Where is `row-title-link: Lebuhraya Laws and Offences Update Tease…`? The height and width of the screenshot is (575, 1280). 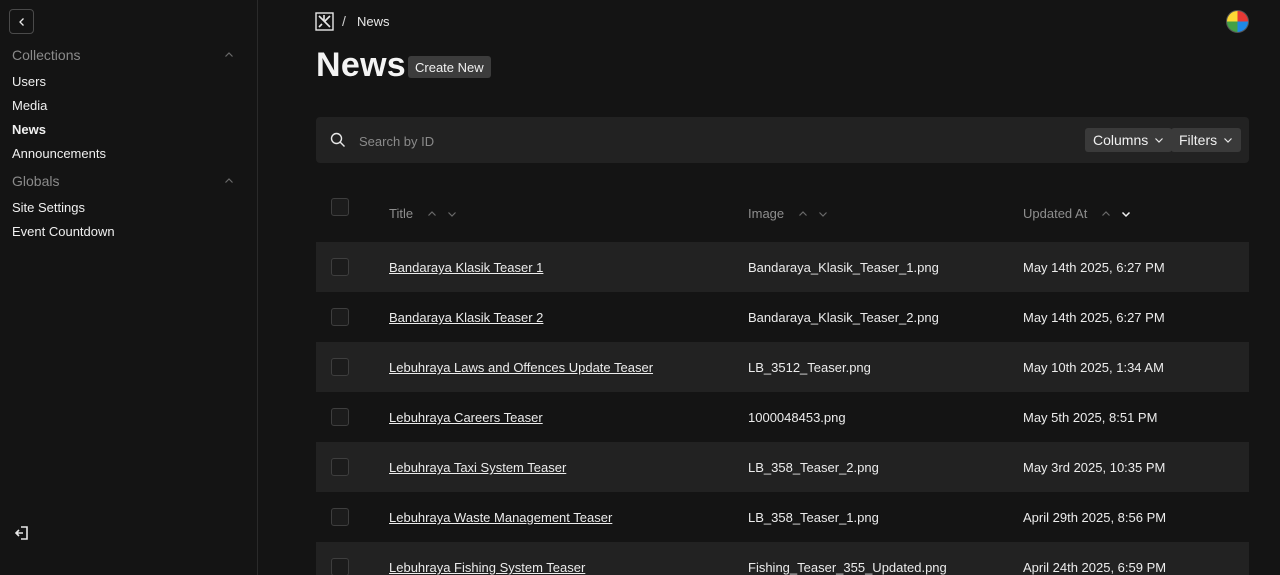 row-title-link: Lebuhraya Laws and Offences Update Tease… is located at coordinates (521, 367).